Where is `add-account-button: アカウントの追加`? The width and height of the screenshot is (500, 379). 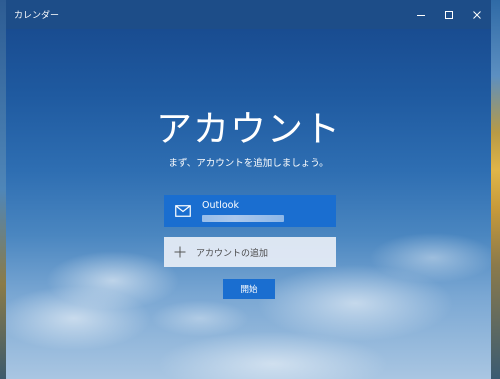 add-account-button: アカウントの追加 is located at coordinates (250, 252).